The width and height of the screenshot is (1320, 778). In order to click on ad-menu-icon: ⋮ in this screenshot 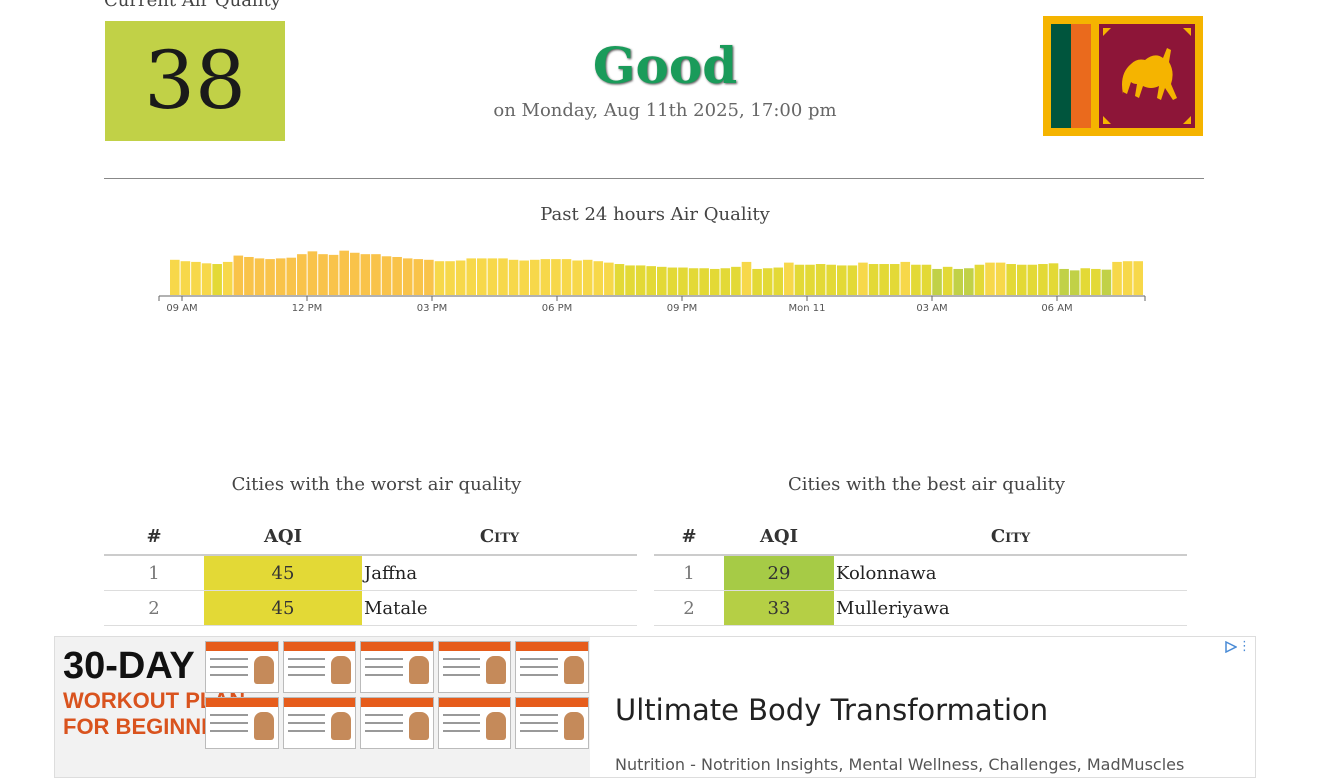, I will do `click(1244, 646)`.